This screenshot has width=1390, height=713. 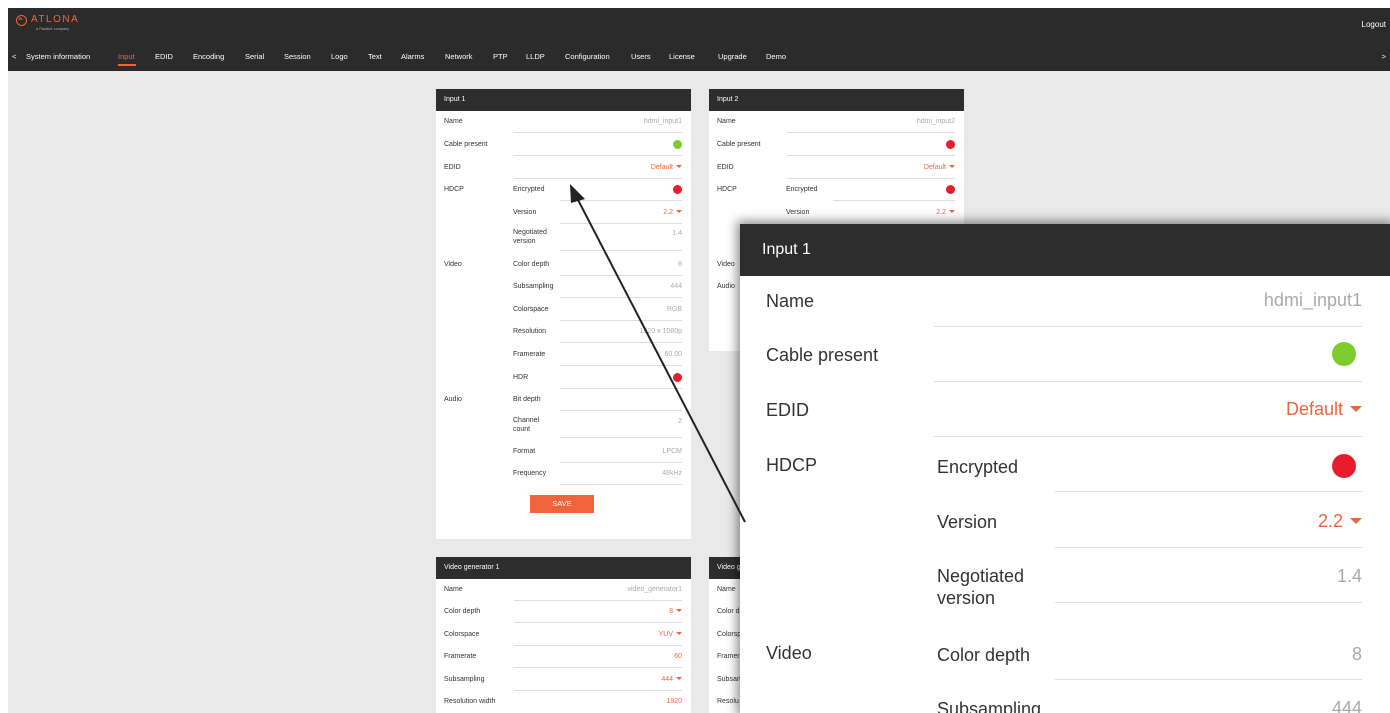 I want to click on zoom-version-label: Version, so click(x=967, y=522).